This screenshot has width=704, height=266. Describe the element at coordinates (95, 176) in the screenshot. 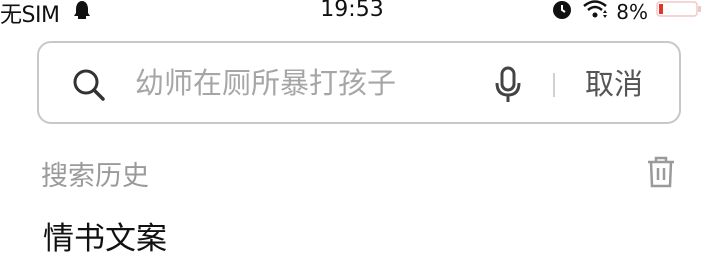

I see `history-title: 搜索历史` at that location.